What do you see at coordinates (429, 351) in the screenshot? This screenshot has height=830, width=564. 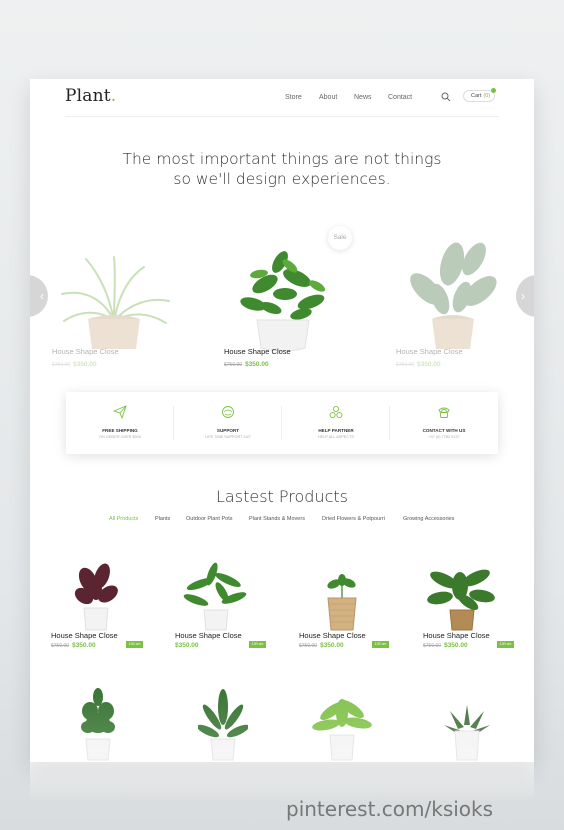 I see `slide-product-name-3: House Shape Close` at bounding box center [429, 351].